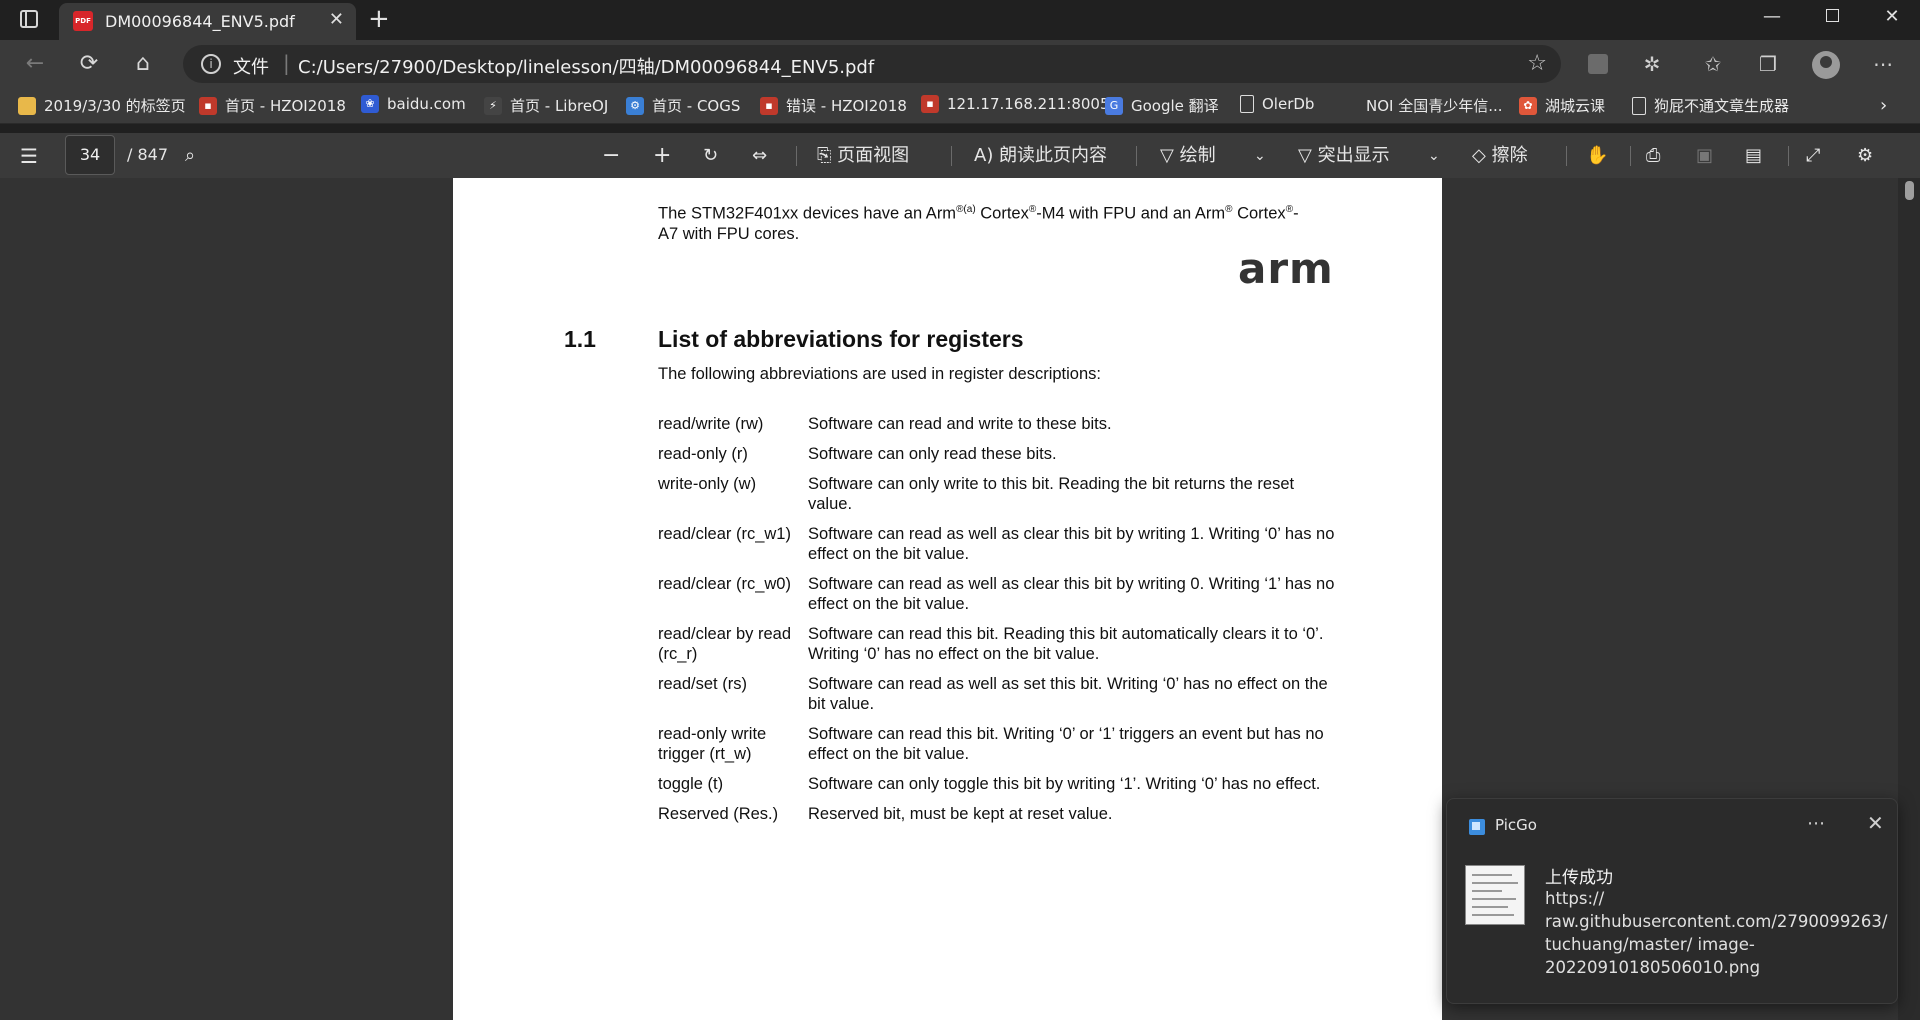 This screenshot has height=1020, width=1920. I want to click on page-view-button: ⎘ 页面视图, so click(863, 156).